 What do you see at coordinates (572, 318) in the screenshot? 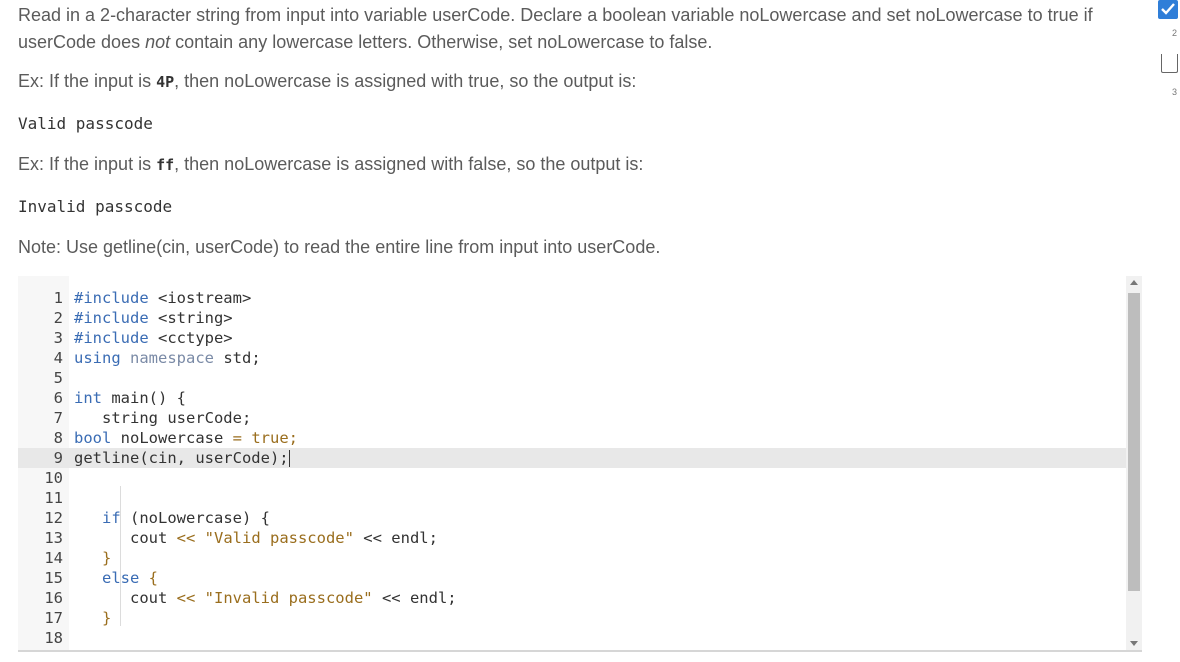
I see `code-line: 2 #include <string>` at bounding box center [572, 318].